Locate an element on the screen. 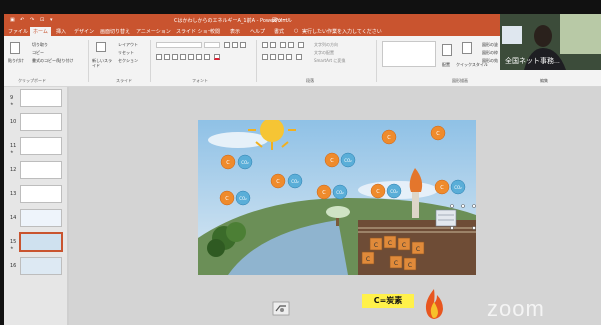  tab-slideshow: スライド ショー is located at coordinates (194, 31).